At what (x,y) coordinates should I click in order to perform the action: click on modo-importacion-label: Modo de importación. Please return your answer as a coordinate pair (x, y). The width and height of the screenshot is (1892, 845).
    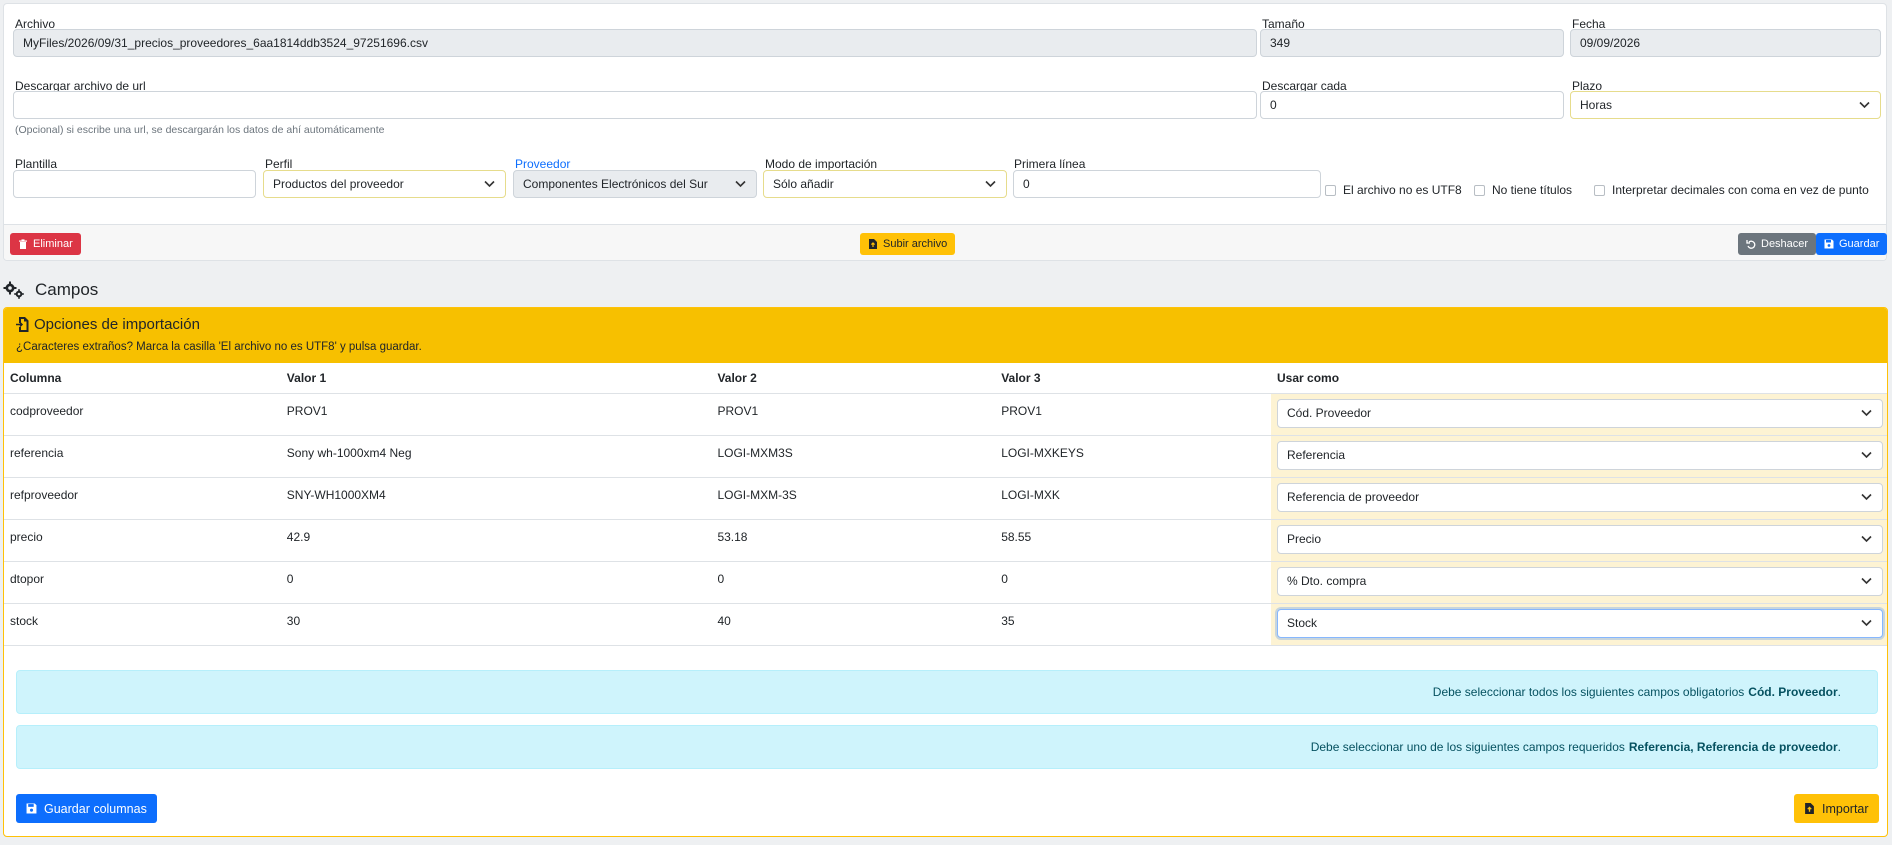
    Looking at the image, I should click on (821, 164).